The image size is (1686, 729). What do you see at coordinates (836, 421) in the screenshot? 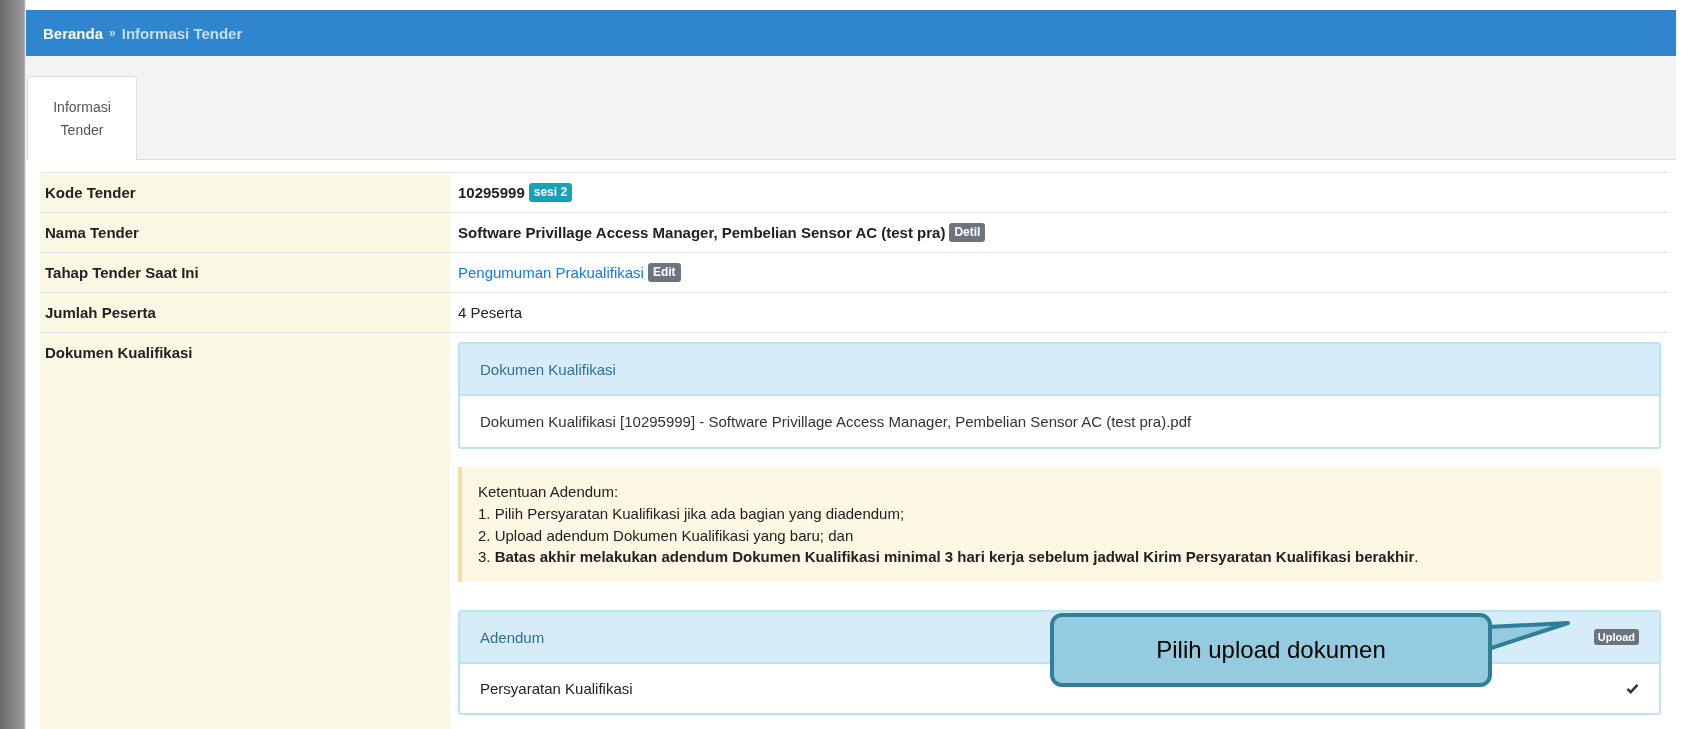
I see `document-link: Dokumen Kualifikasi [10295999] - Software Privillage Access Manager, Pembelian Sensor AC (test pra).pdf` at bounding box center [836, 421].